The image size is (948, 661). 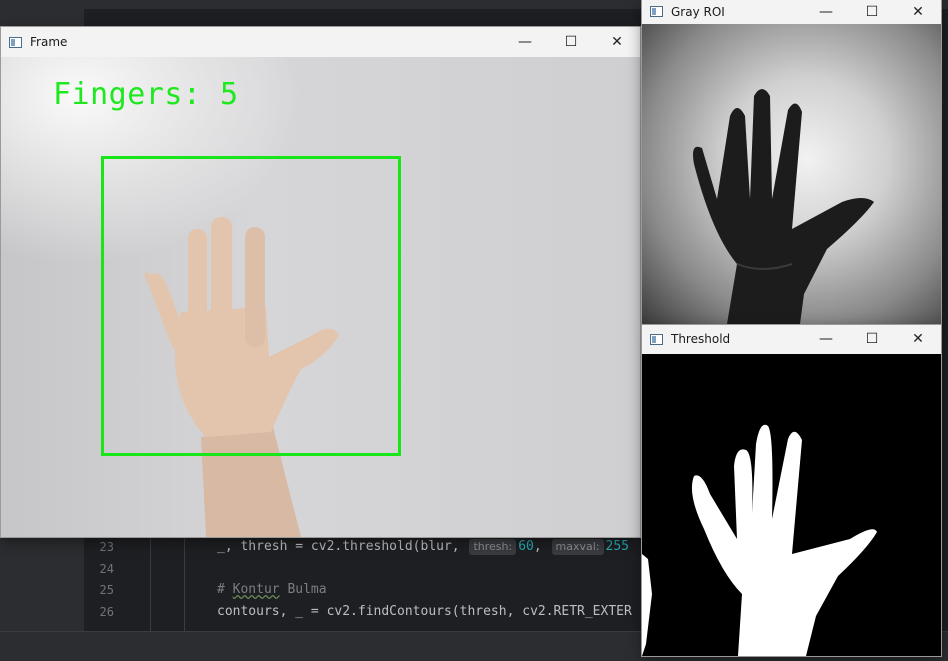 What do you see at coordinates (342, 546) in the screenshot?
I see `code-text: _, thresh = cv2.threshold(blur,` at bounding box center [342, 546].